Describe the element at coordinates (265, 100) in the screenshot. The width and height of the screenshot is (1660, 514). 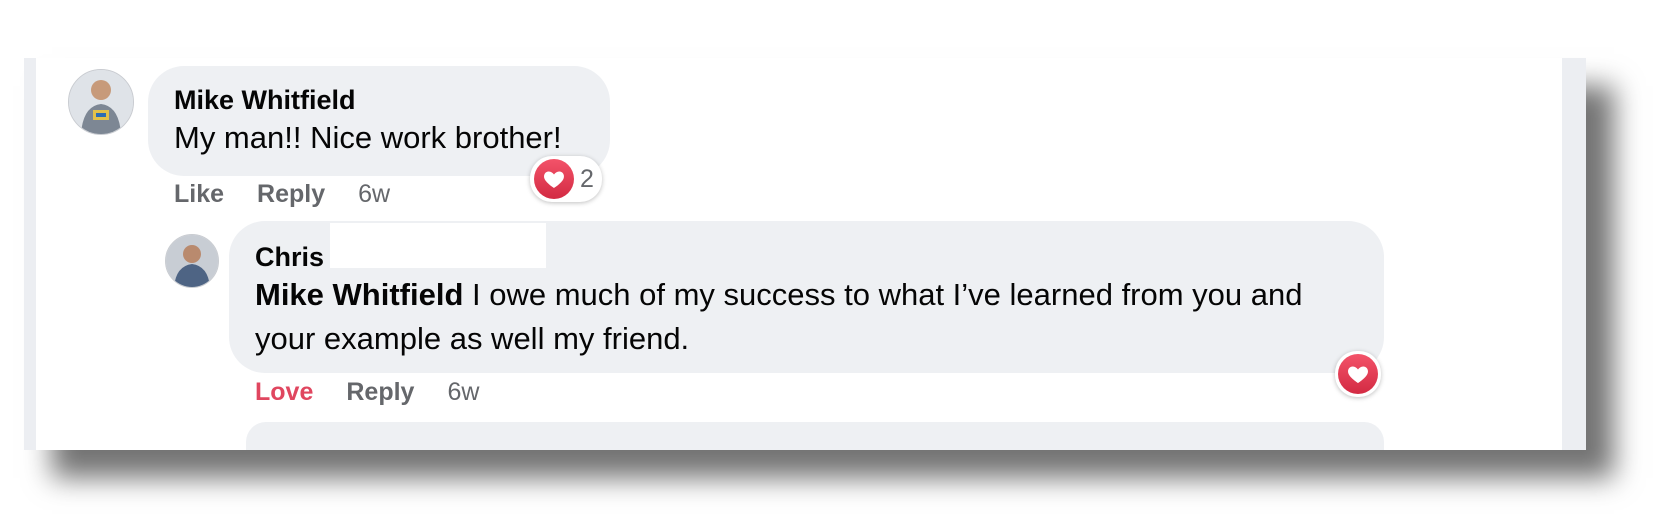
I see `comment-author: Mike Whitfield` at that location.